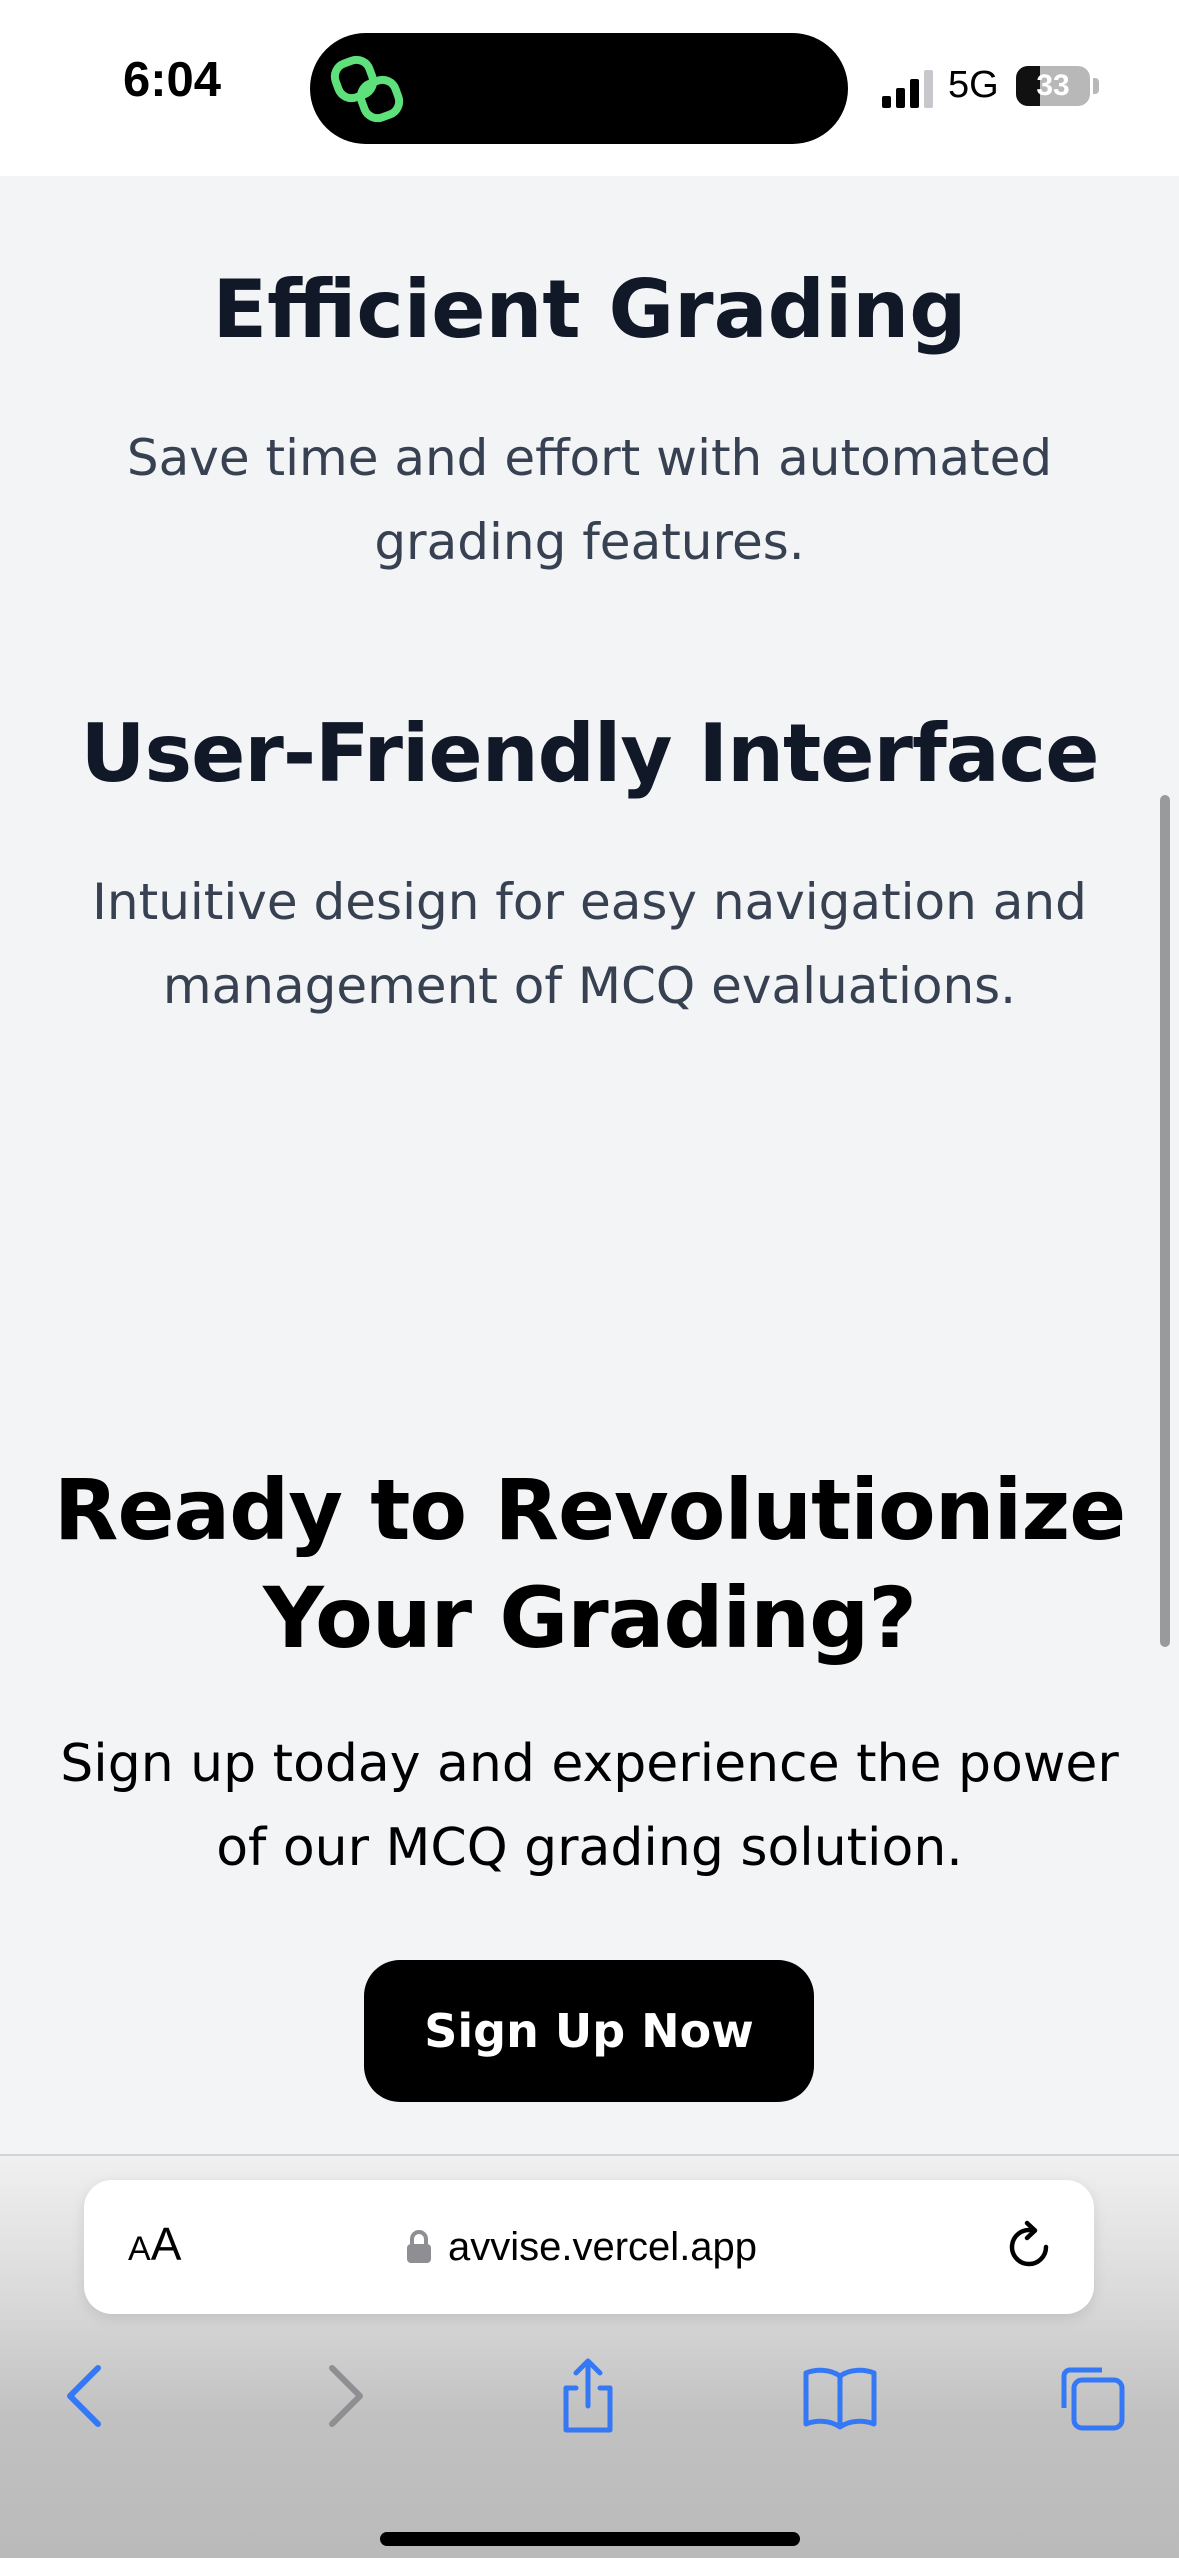  Describe the element at coordinates (840, 2396) in the screenshot. I see `bookmarks-icon` at that location.